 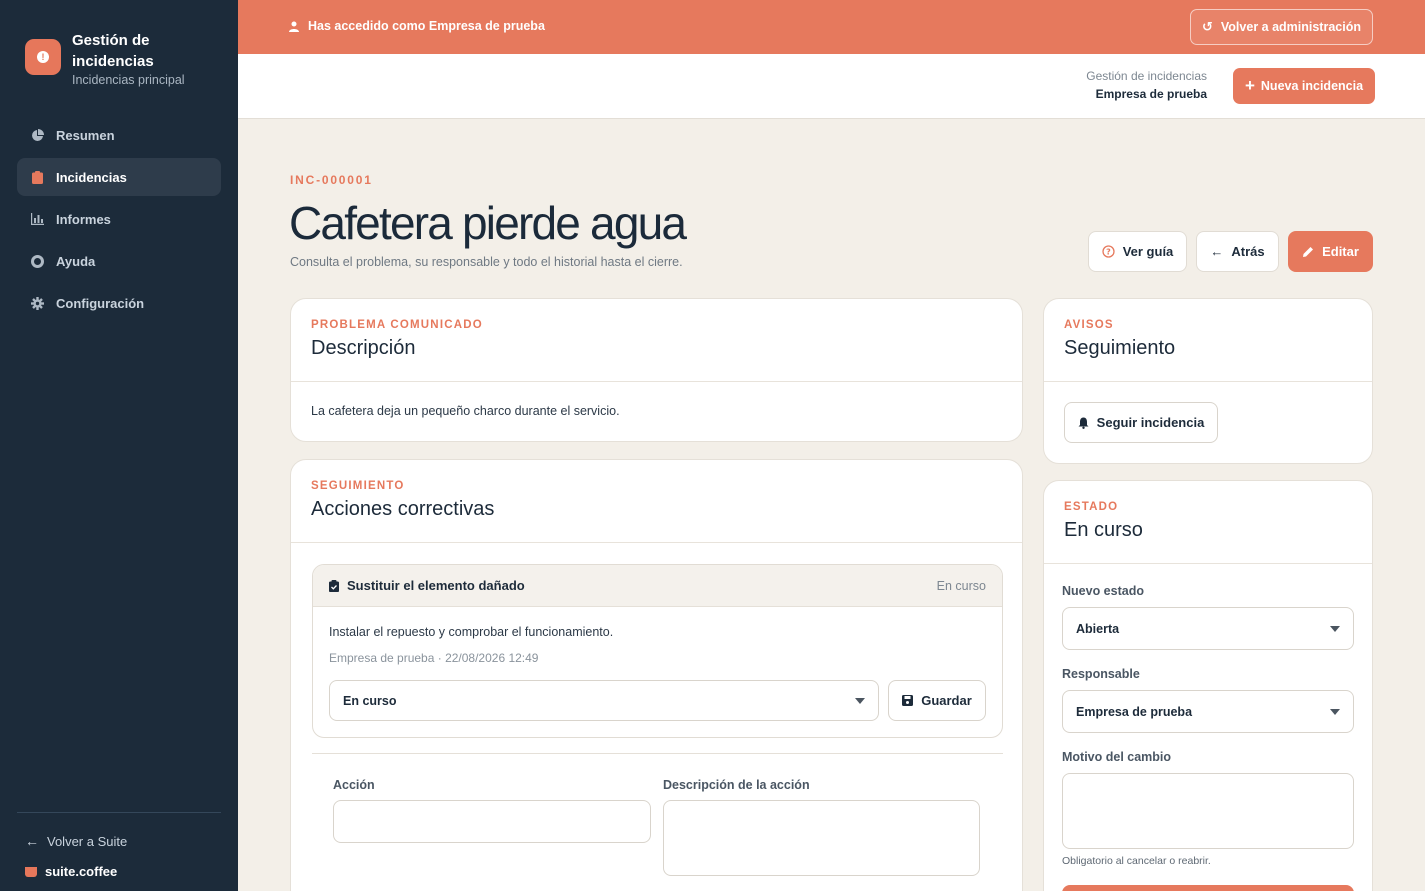 I want to click on action-description-textarea, so click(x=821, y=838).